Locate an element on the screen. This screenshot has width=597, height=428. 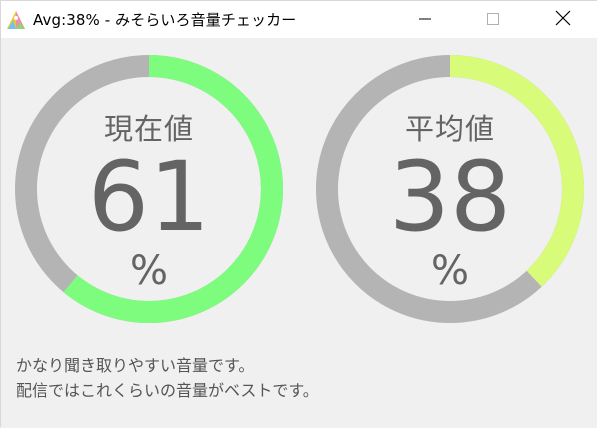
maximize-icon is located at coordinates (493, 19).